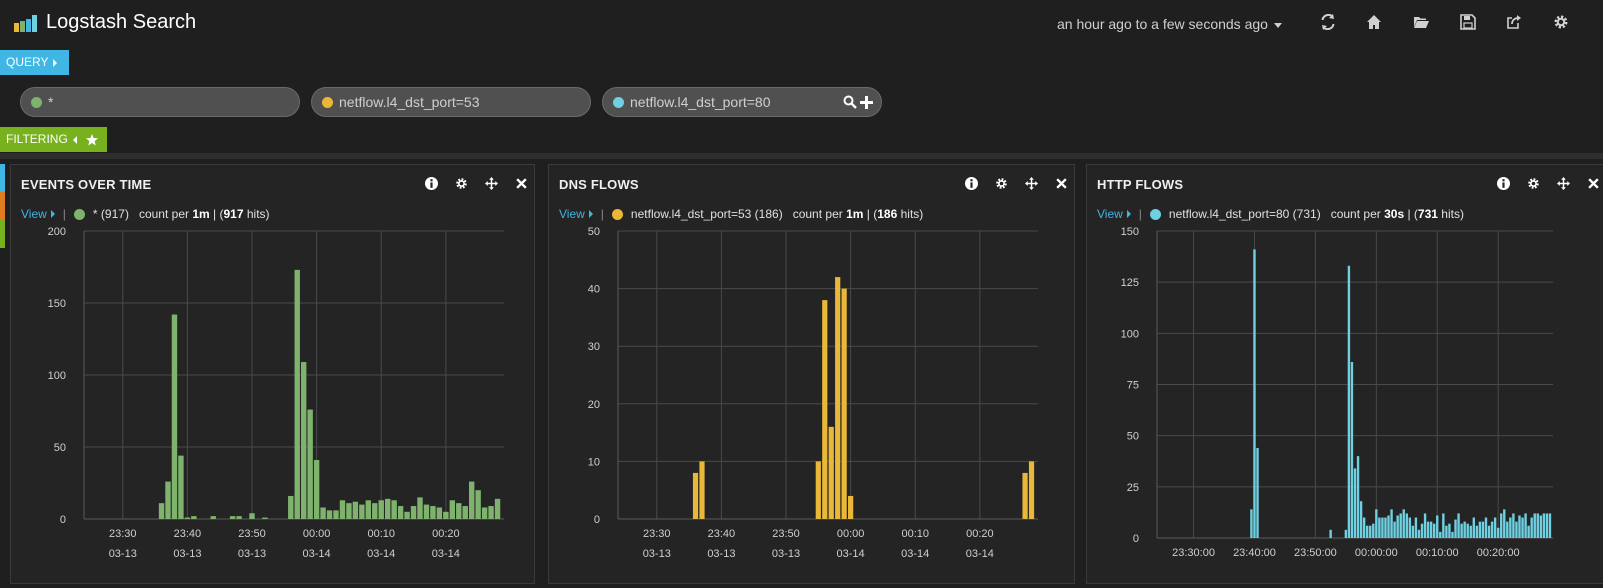 Image resolution: width=1603 pixels, height=588 pixels. I want to click on brand: Logstash Search, so click(105, 22).